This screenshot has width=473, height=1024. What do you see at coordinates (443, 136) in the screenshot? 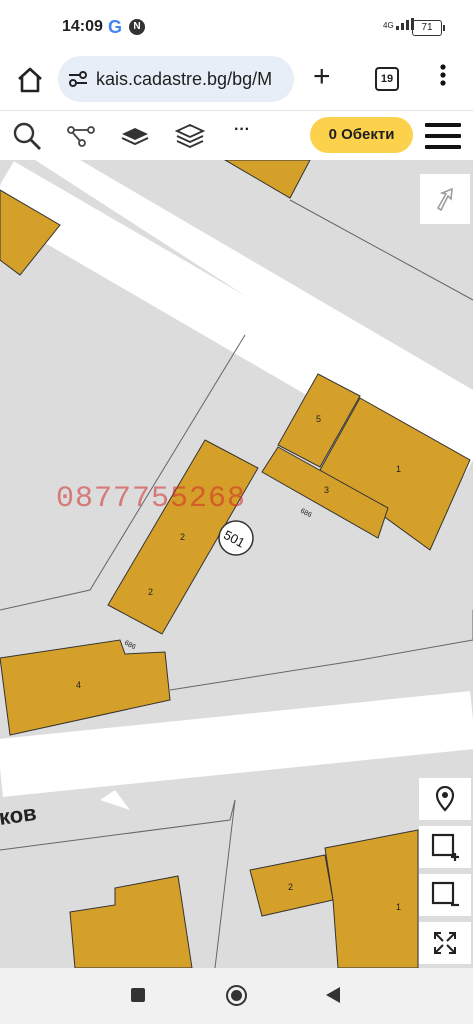
I see `main-menu-button` at bounding box center [443, 136].